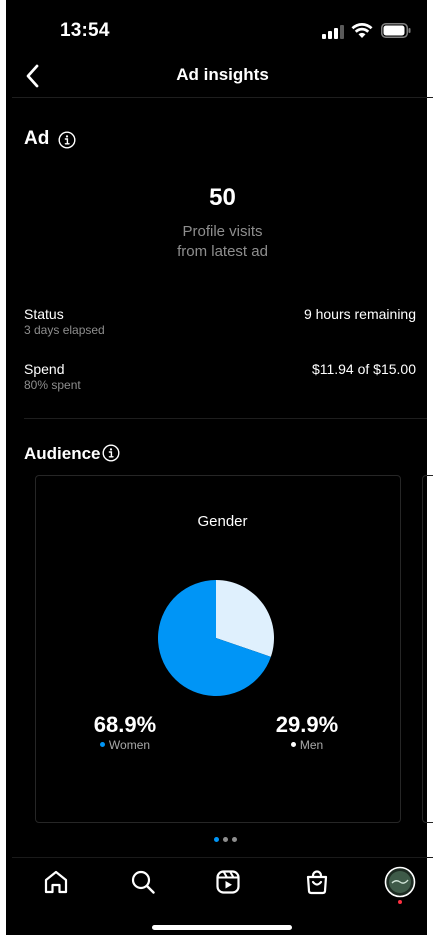 This screenshot has height=935, width=433. What do you see at coordinates (222, 74) in the screenshot?
I see `page-title: Ad insights` at bounding box center [222, 74].